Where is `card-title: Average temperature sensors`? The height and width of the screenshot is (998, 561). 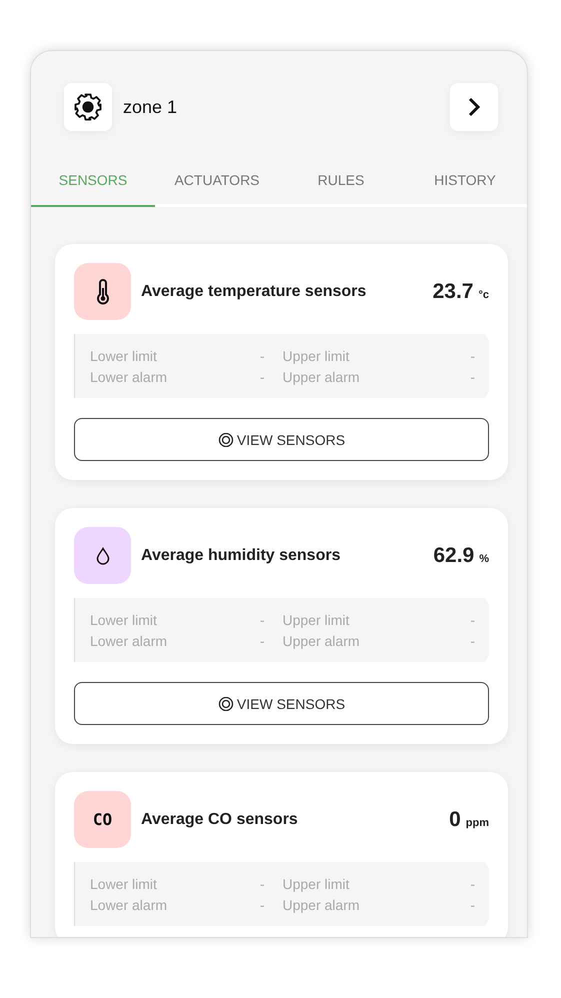
card-title: Average temperature sensors is located at coordinates (254, 291).